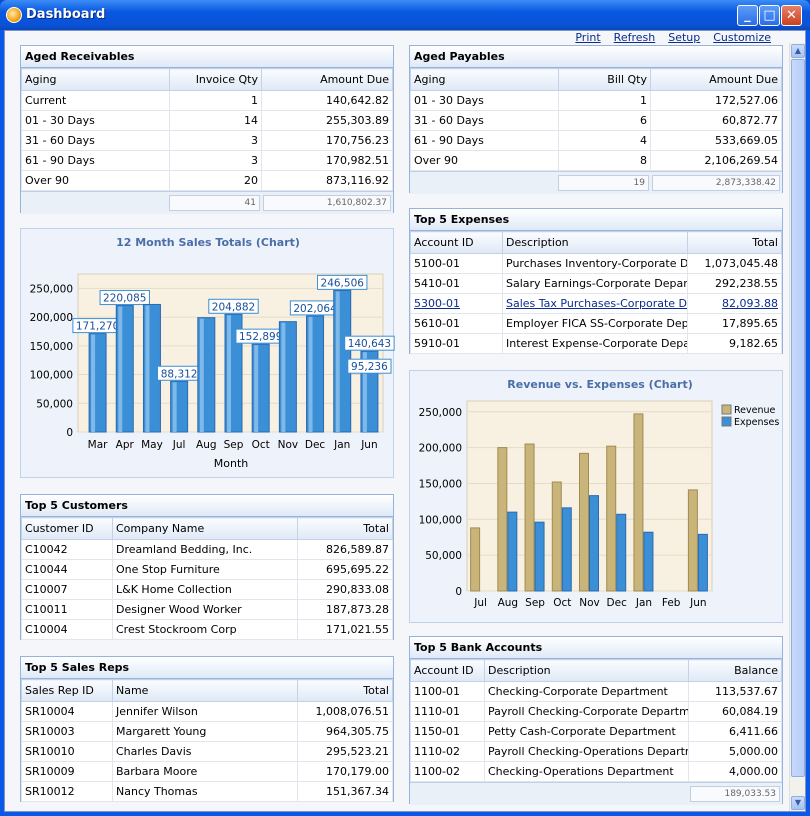 The height and width of the screenshot is (816, 810). What do you see at coordinates (207, 160) in the screenshot?
I see `table-row: 61 - 90 Days 3 170,982.51` at bounding box center [207, 160].